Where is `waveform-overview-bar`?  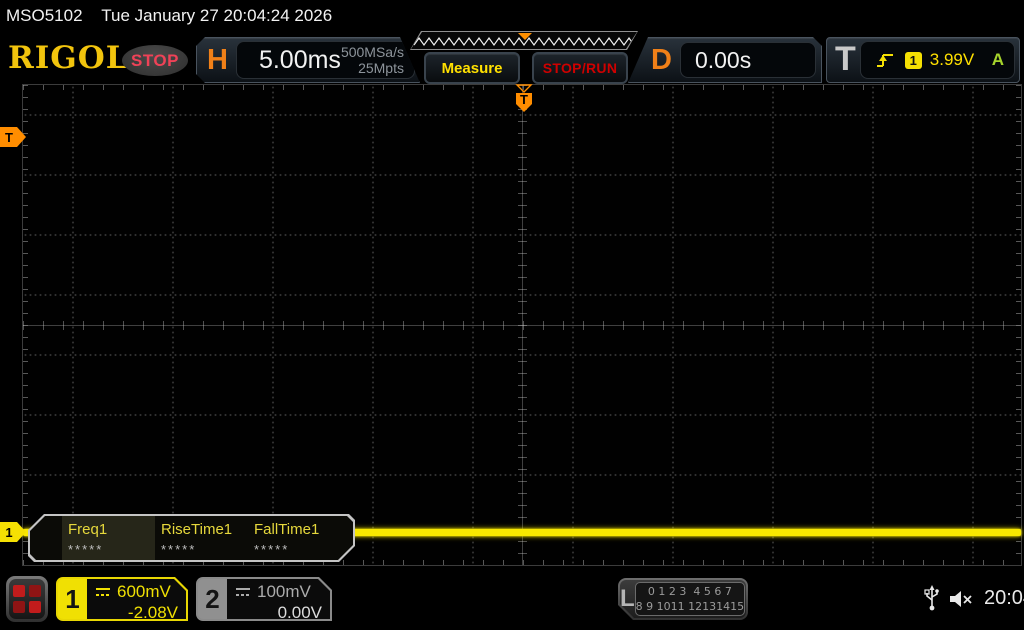
waveform-overview-bar is located at coordinates (524, 40).